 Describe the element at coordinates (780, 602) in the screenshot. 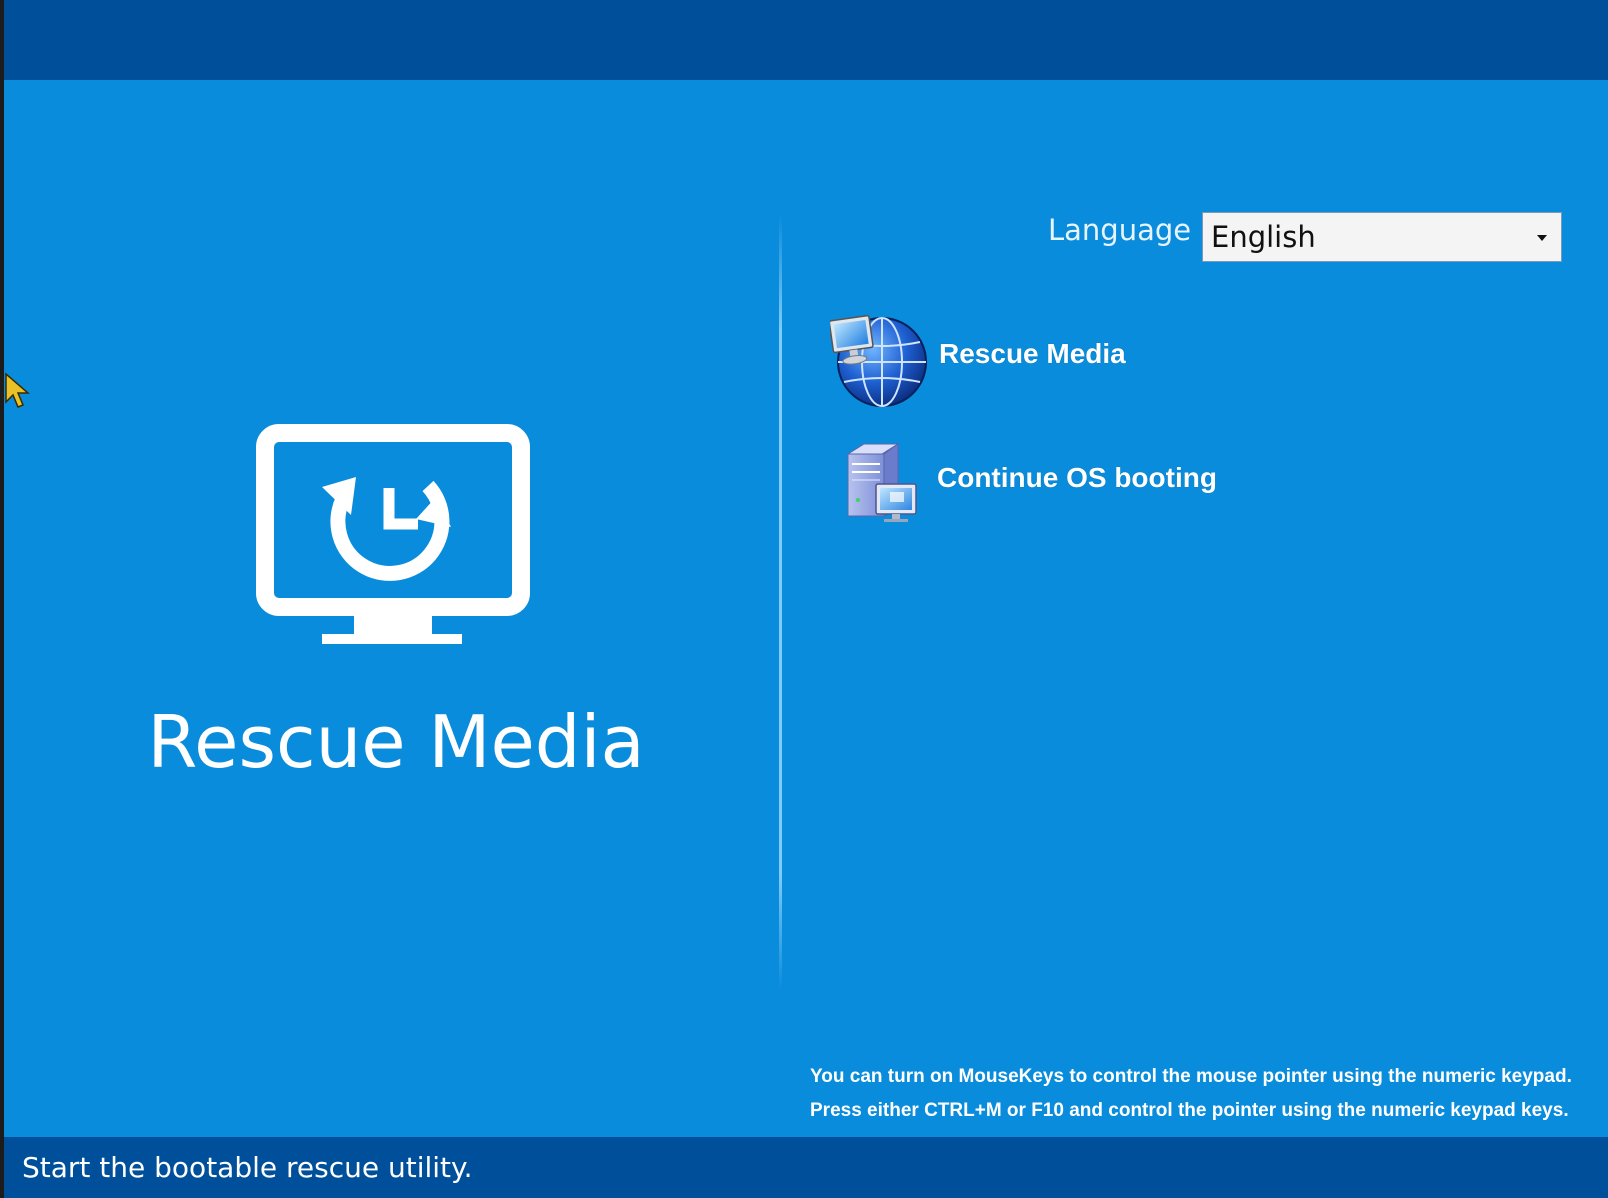

I see `divider` at that location.